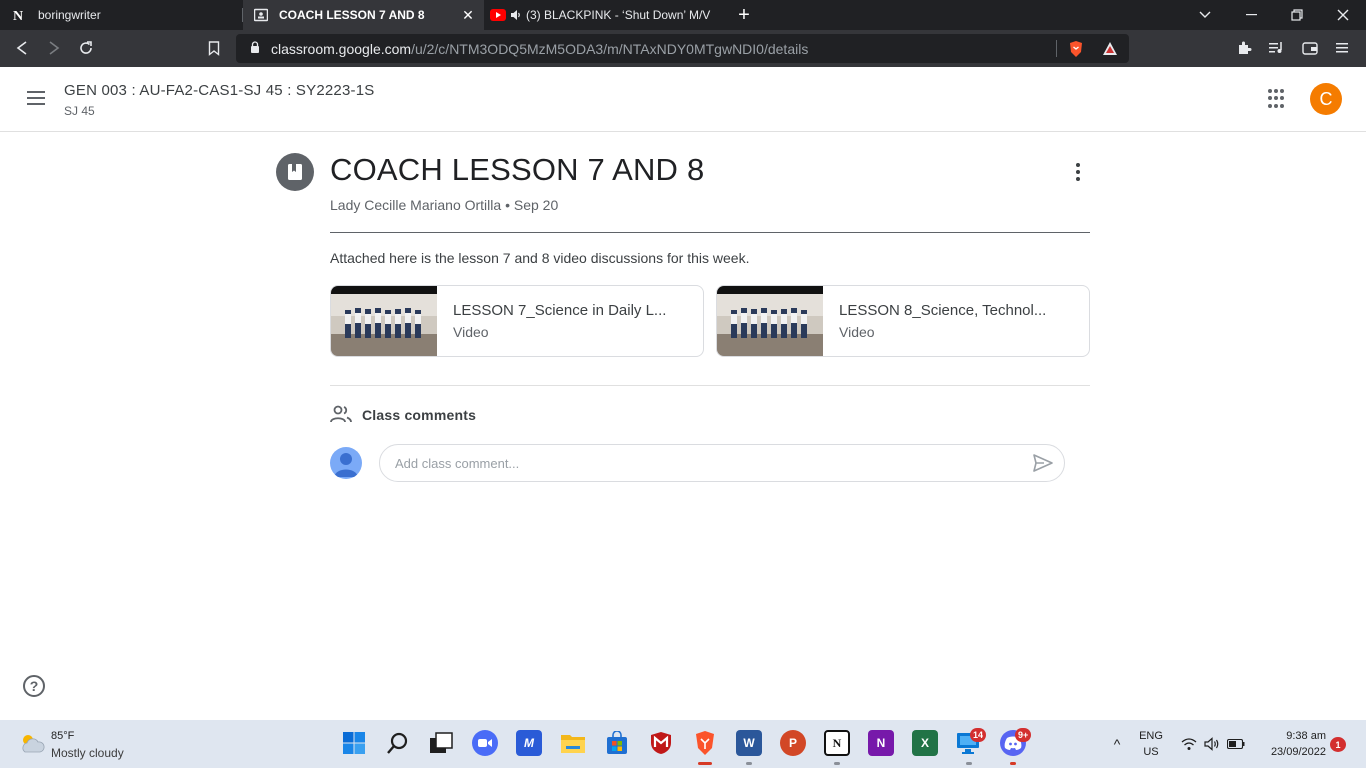  I want to click on clock-date: 23/09/2022, so click(1291, 752).